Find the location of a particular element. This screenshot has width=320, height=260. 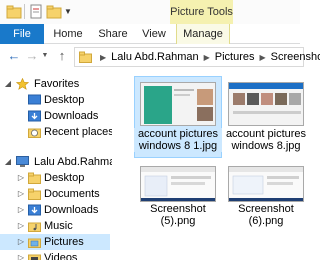

nav-item-label: Videos is located at coordinates (61, 256).